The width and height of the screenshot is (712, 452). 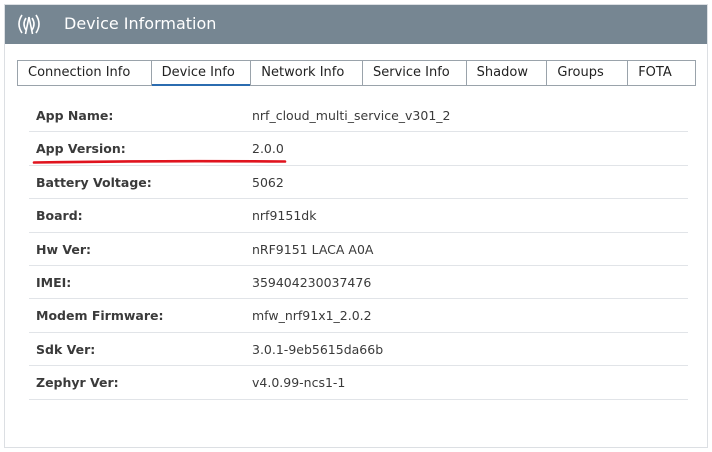 What do you see at coordinates (201, 73) in the screenshot?
I see `tab-device-info: Device Info` at bounding box center [201, 73].